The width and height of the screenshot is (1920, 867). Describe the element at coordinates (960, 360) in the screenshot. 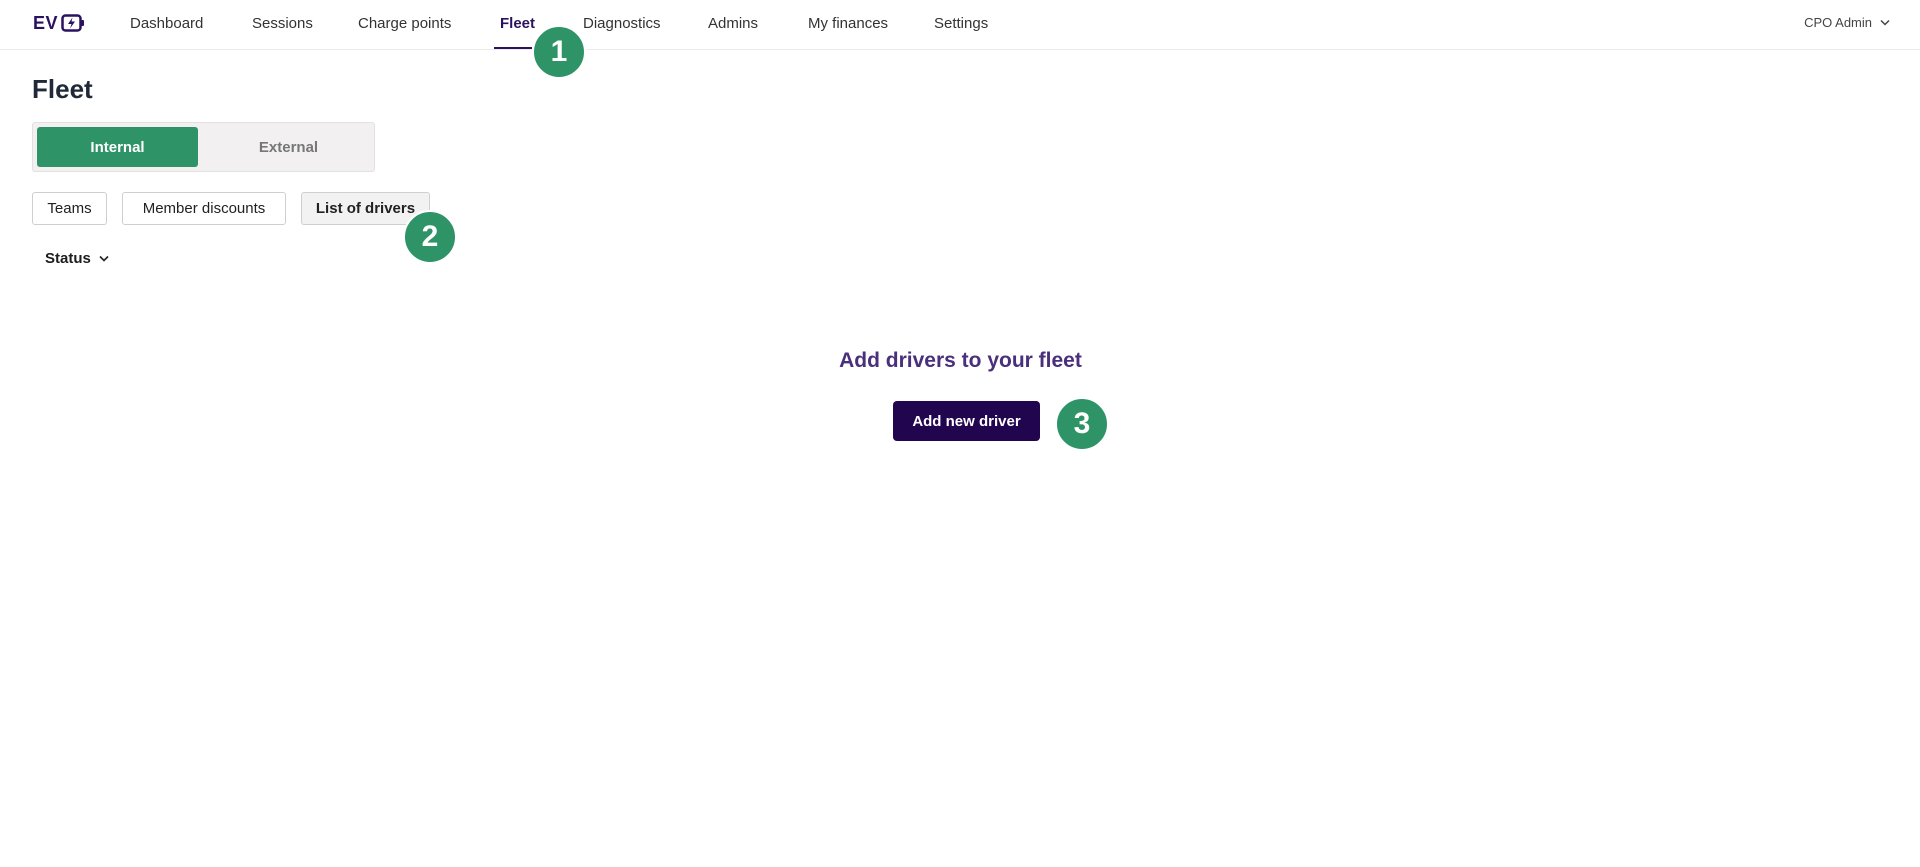

I see `empty-state-title: Add drivers to your fleet` at that location.